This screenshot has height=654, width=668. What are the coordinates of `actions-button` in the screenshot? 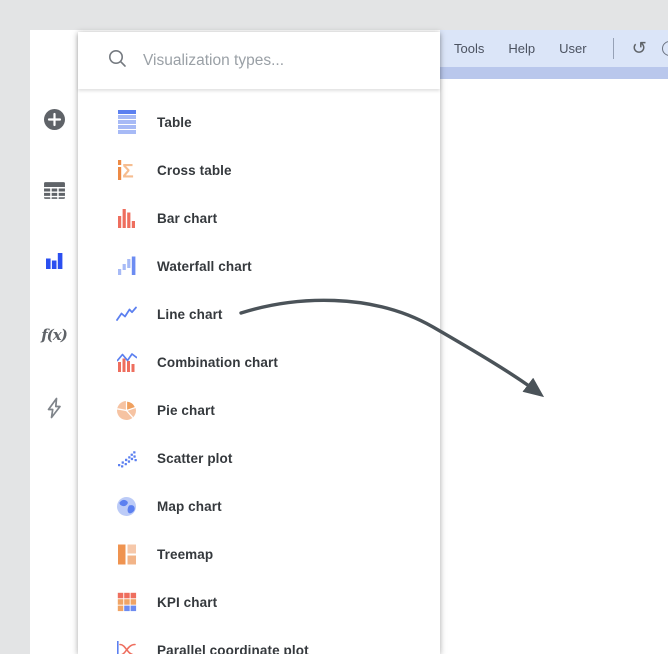 It's located at (54, 408).